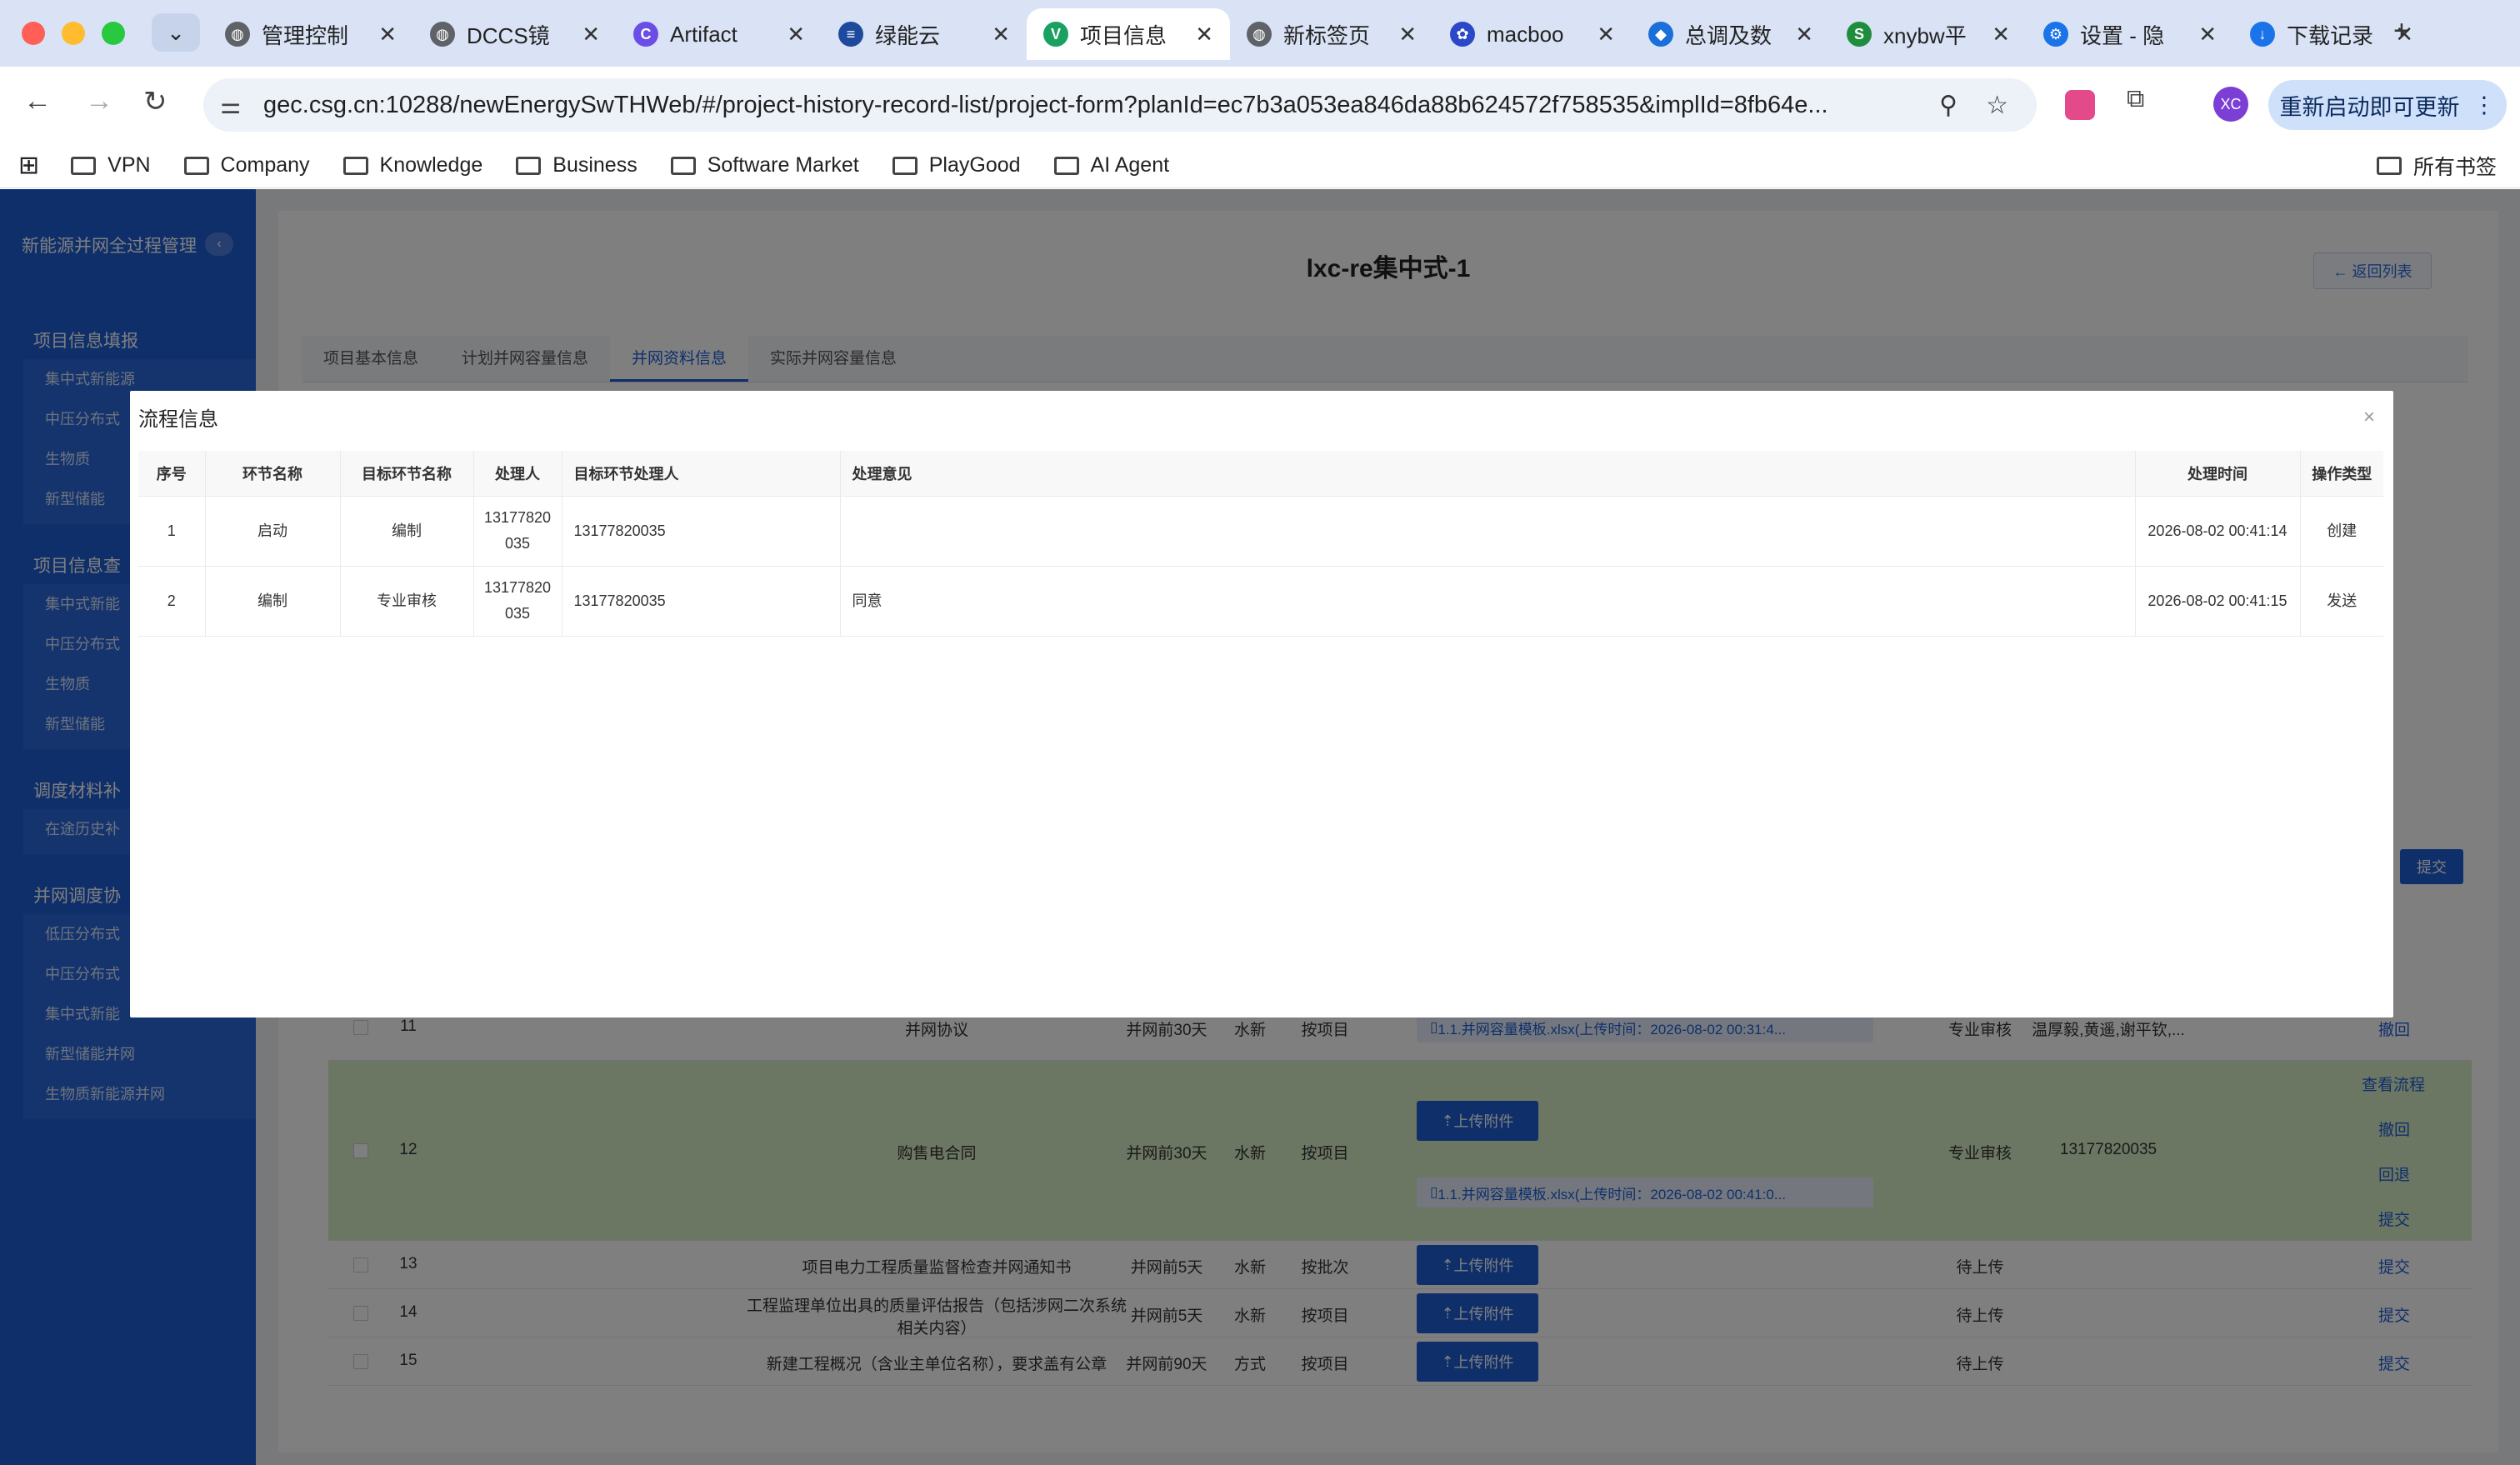 The image size is (2520, 1465). I want to click on reload-icon: ↻, so click(155, 101).